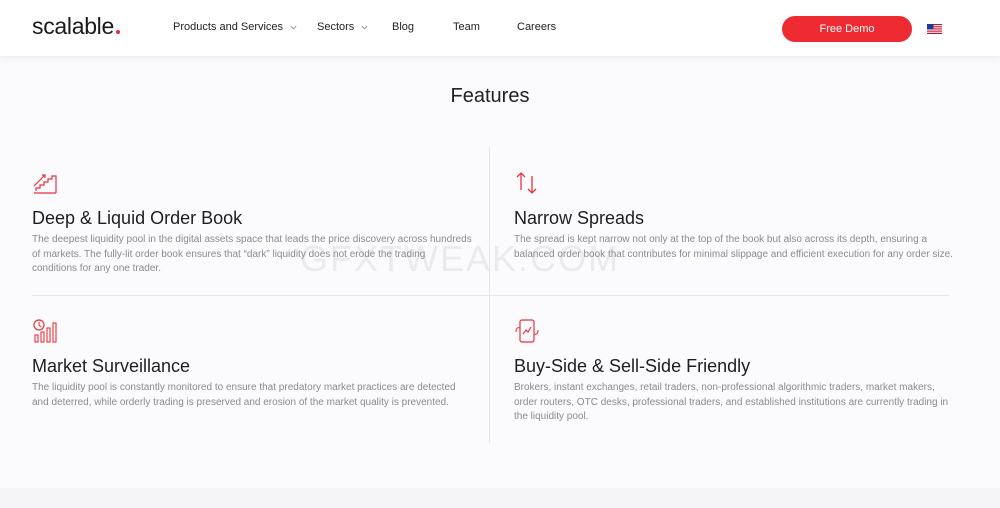 This screenshot has width=1000, height=508. I want to click on brand-logo: scalable, so click(76, 26).